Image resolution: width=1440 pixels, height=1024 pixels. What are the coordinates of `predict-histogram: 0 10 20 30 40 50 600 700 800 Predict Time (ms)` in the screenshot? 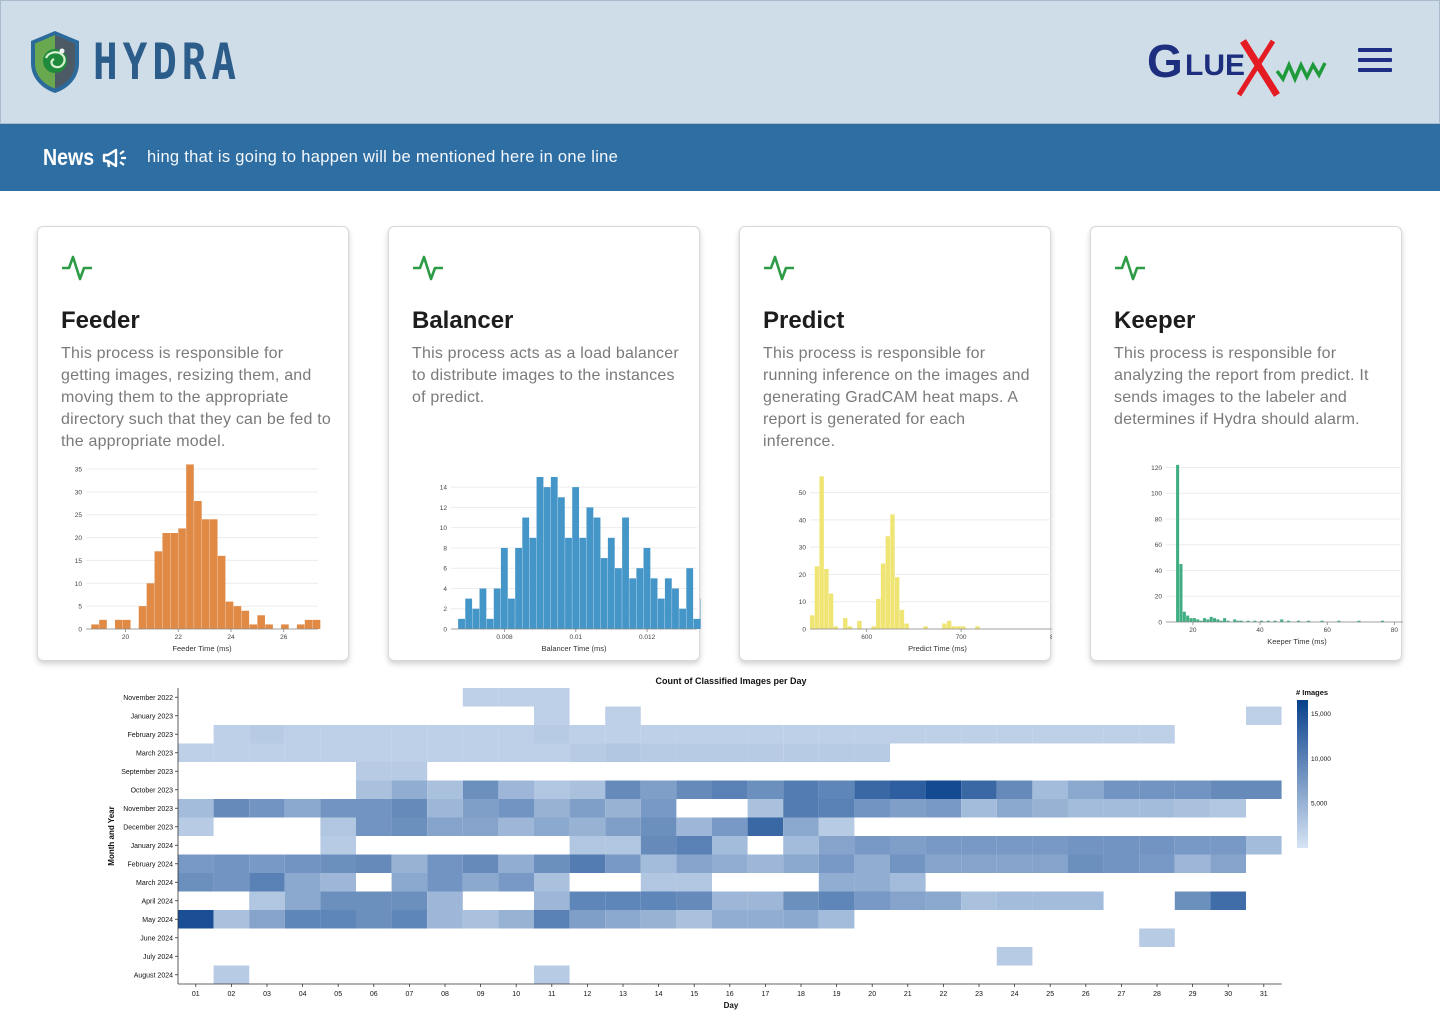 It's located at (925, 564).